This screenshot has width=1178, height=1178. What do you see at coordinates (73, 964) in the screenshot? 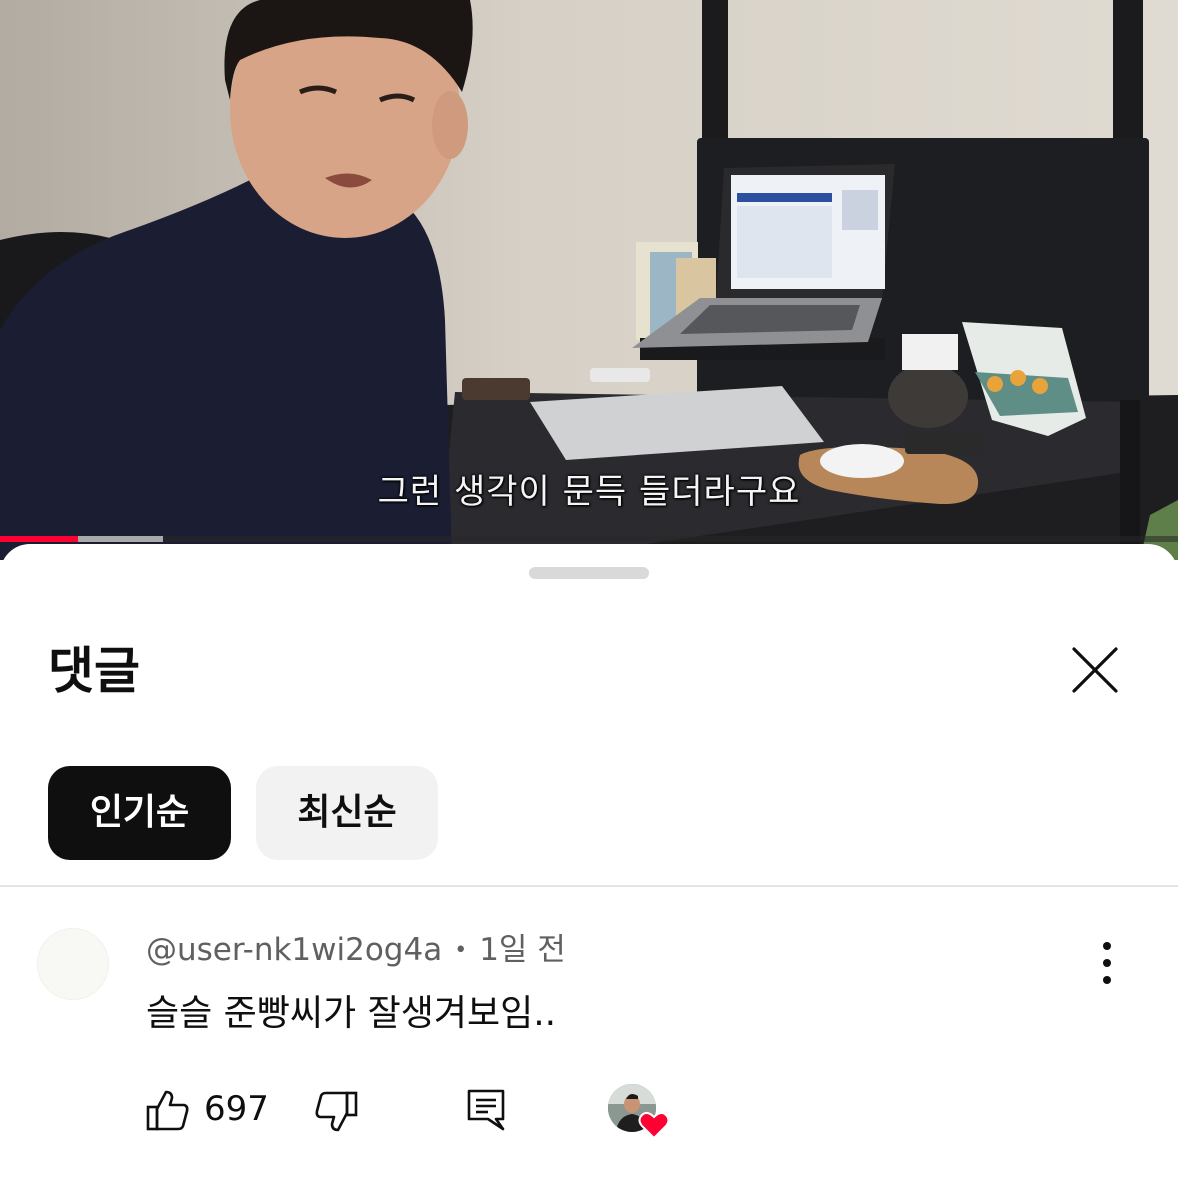
I see `comment-avatar` at bounding box center [73, 964].